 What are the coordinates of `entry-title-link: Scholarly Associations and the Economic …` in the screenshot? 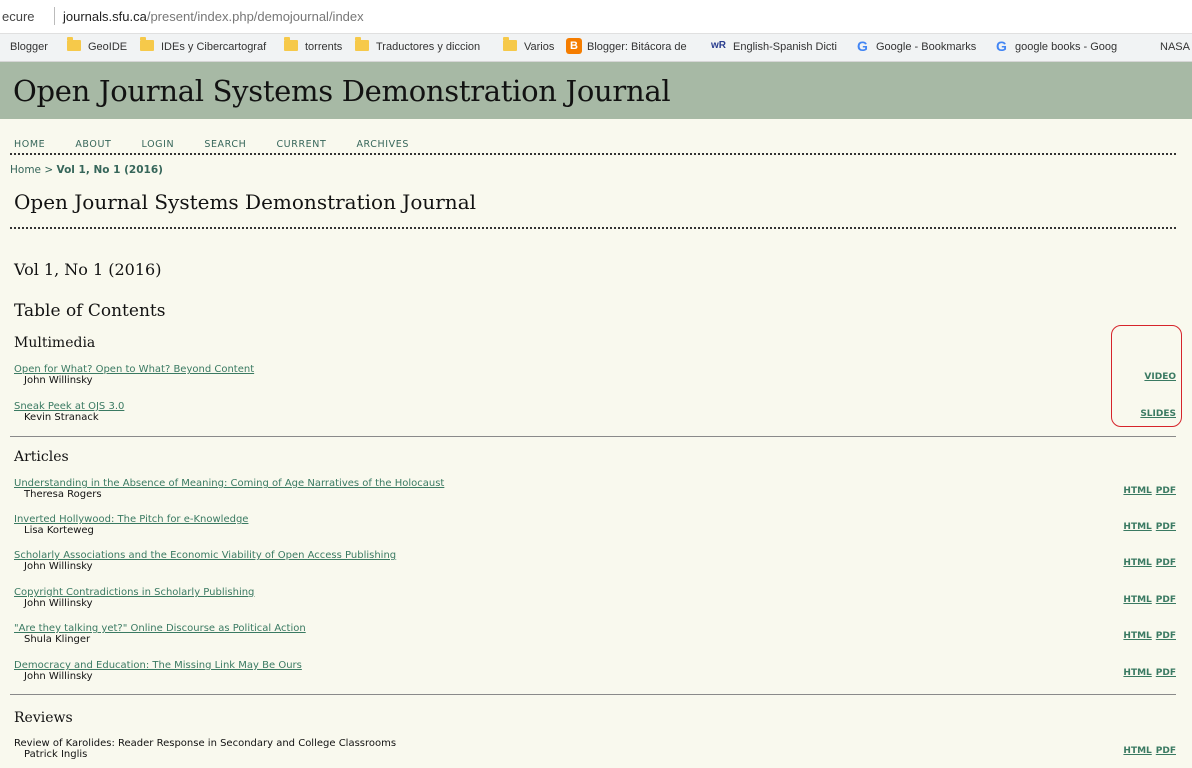 It's located at (205, 555).